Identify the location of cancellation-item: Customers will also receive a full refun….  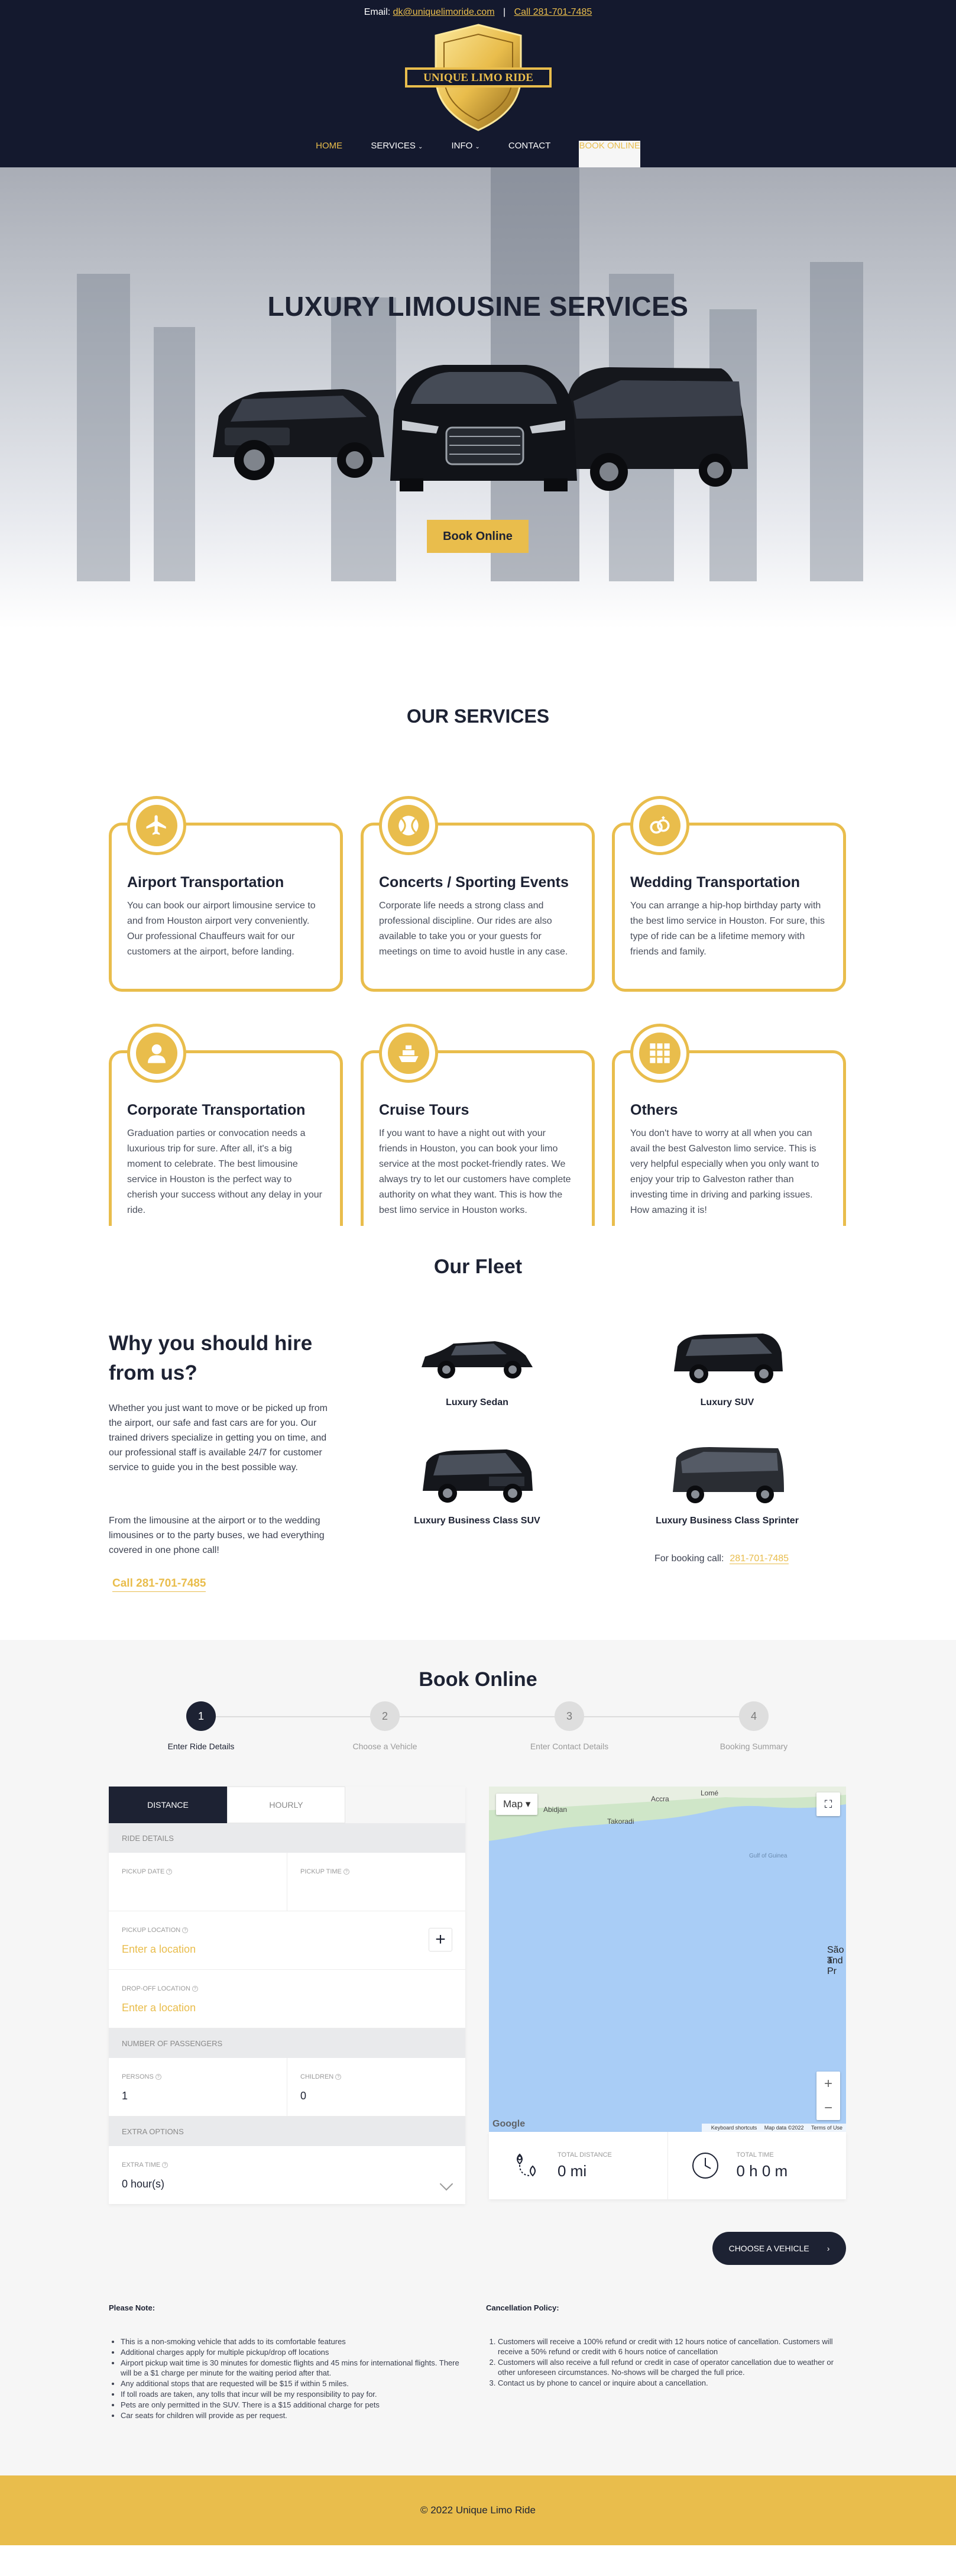
(672, 2367).